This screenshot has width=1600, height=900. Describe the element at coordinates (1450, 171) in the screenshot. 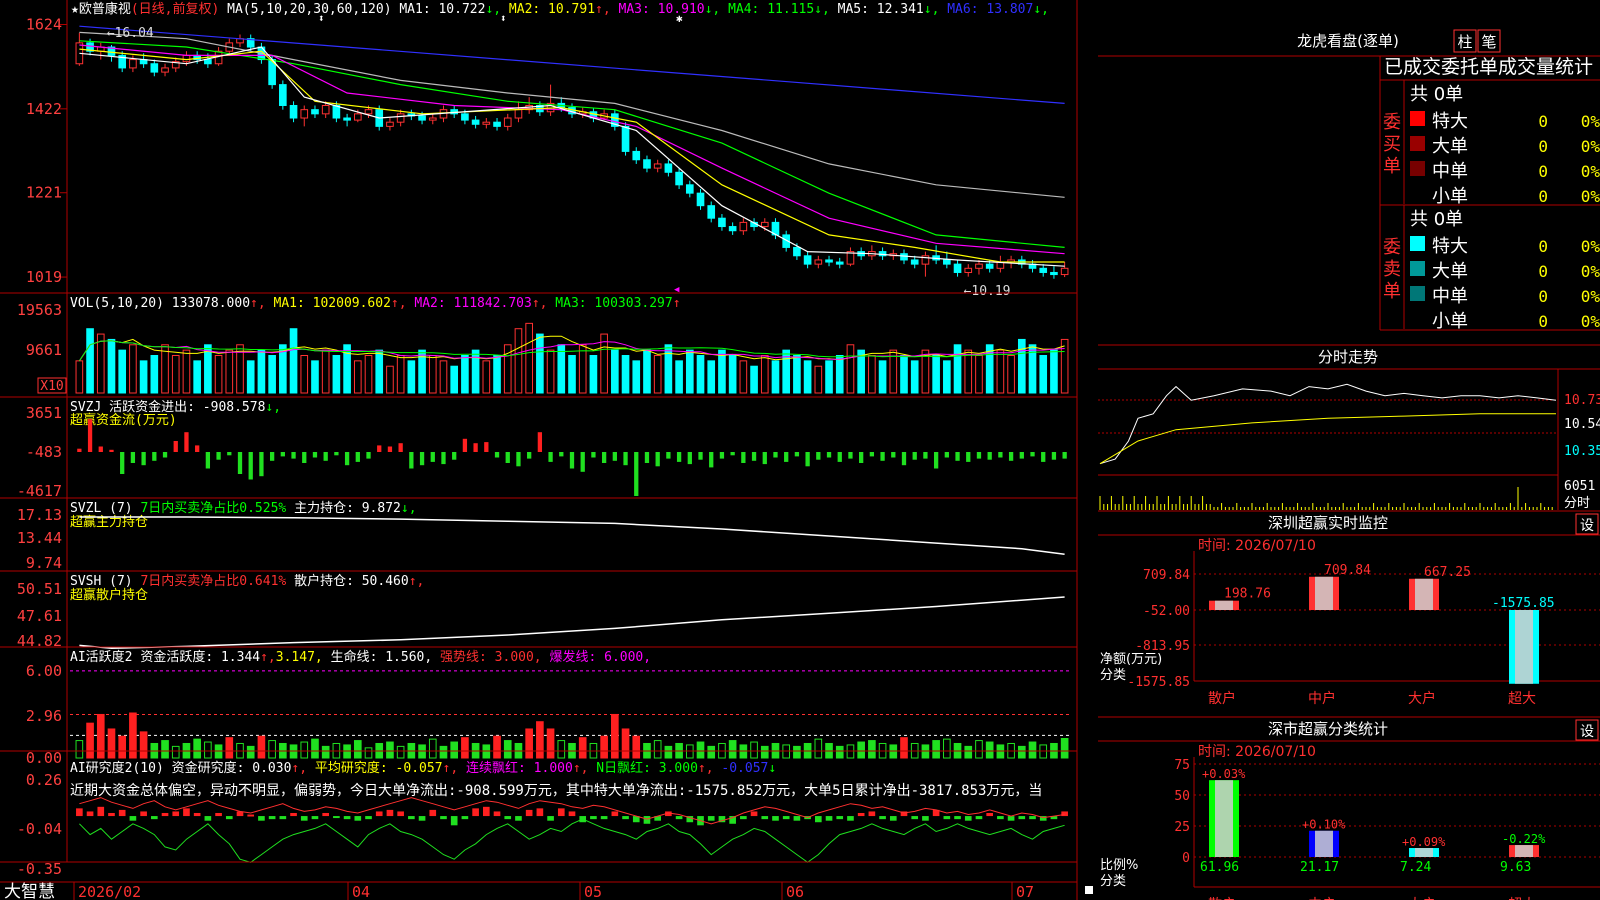

I see `buy-row-label: 中单` at that location.